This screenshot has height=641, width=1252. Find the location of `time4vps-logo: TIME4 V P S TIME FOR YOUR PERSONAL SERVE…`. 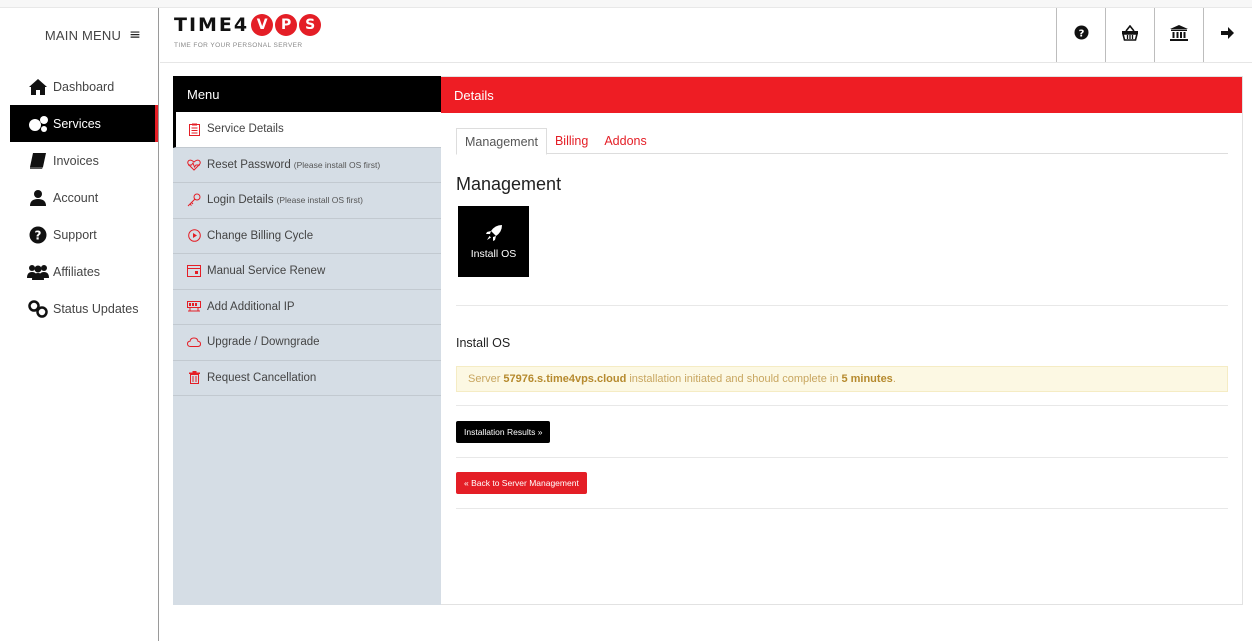

time4vps-logo: TIME4 V P S TIME FOR YOUR PERSONAL SERVE… is located at coordinates (274, 36).